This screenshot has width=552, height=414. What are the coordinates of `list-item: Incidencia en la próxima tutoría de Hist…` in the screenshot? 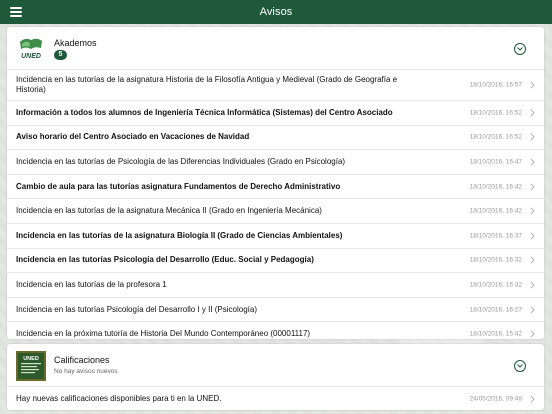 It's located at (275, 333).